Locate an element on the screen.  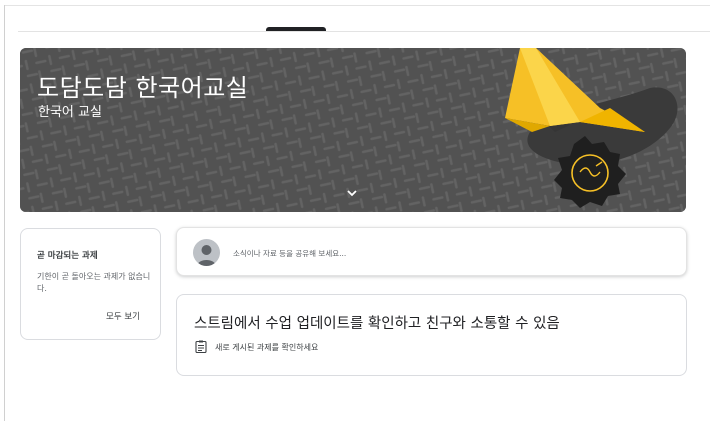
window-left-border is located at coordinates (4, 213).